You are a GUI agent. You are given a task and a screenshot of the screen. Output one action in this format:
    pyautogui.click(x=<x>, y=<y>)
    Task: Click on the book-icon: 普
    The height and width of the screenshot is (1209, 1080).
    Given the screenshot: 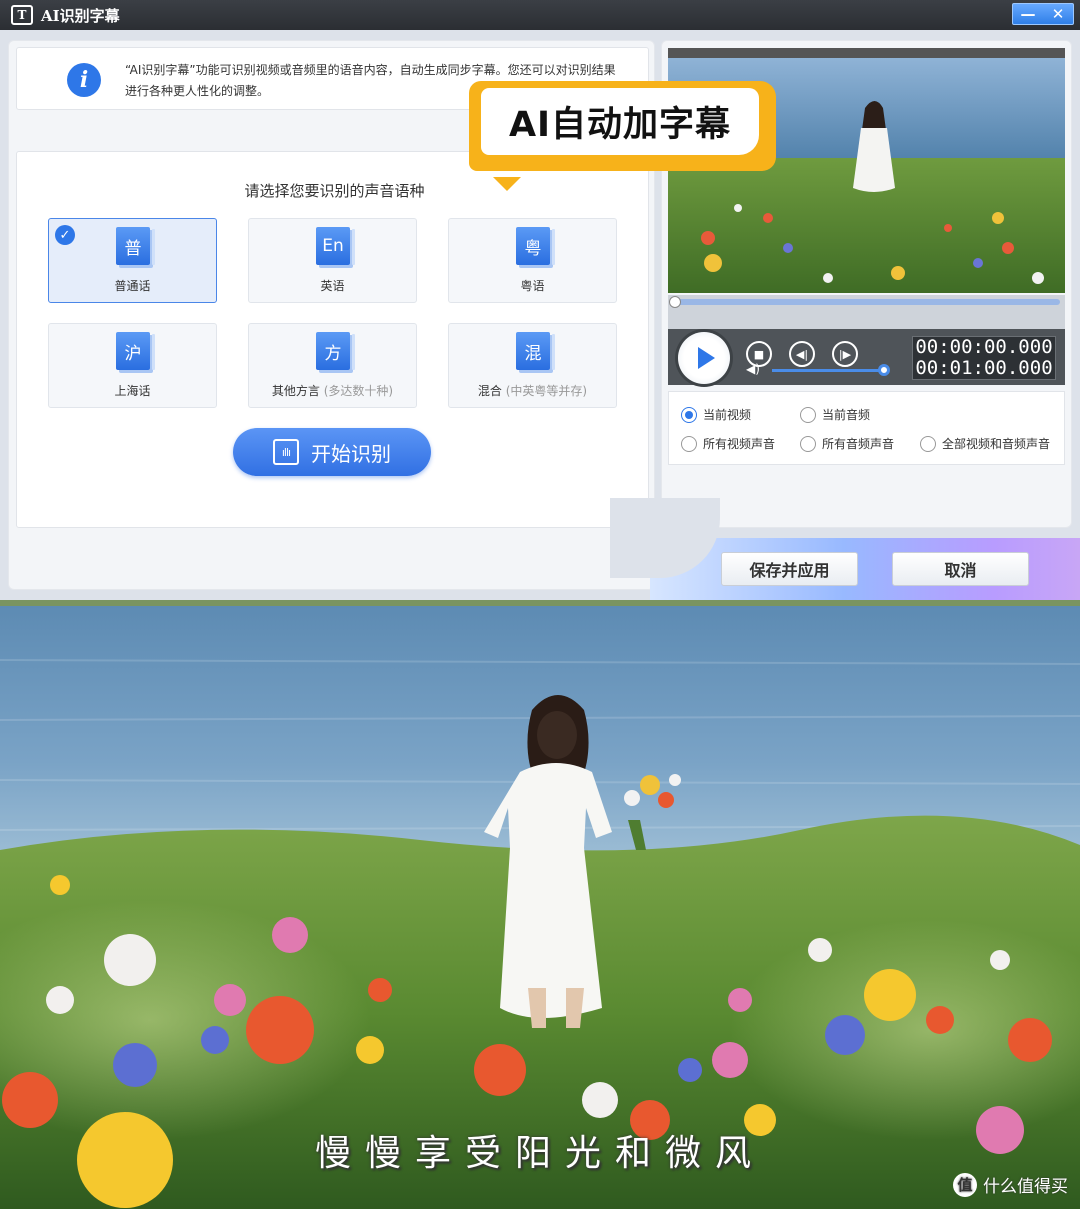 What is the action you would take?
    pyautogui.click(x=135, y=246)
    